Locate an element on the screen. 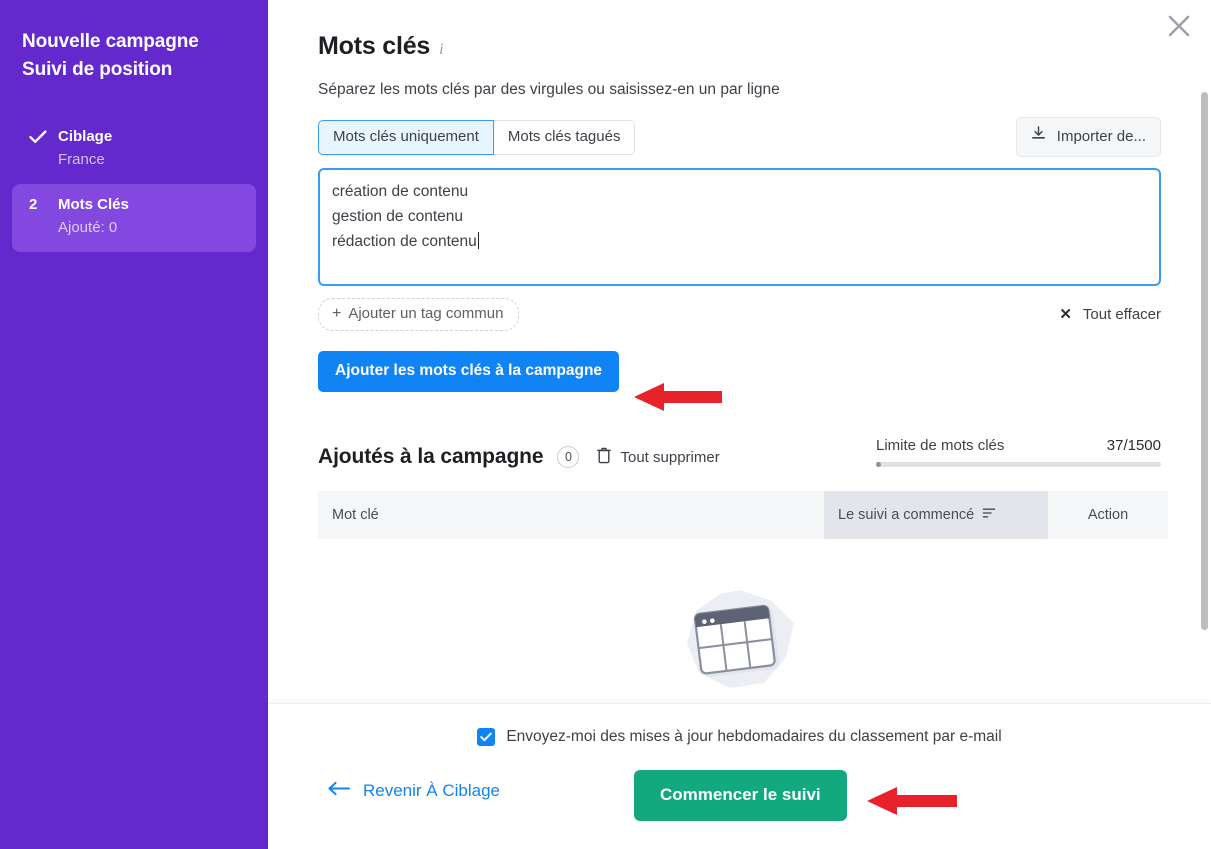 This screenshot has width=1211, height=849. keyword-line-3-text: rédaction de contenu is located at coordinates (404, 241).